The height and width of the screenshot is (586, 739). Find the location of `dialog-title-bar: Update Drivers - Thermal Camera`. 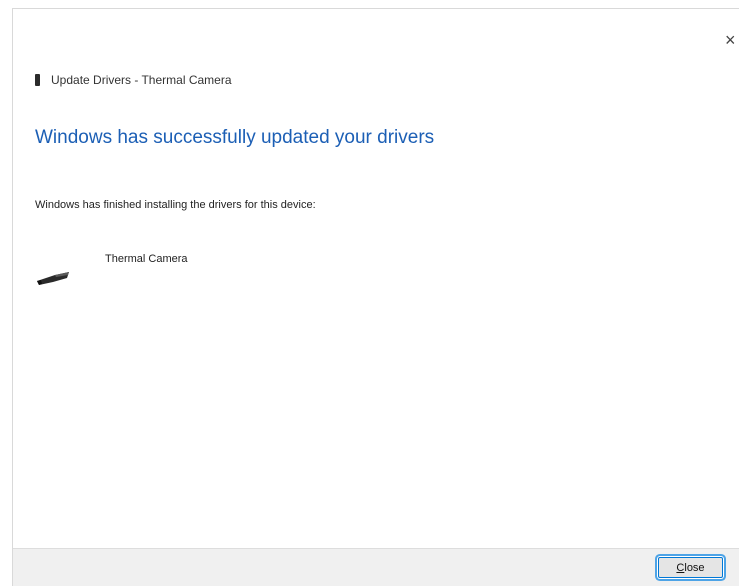

dialog-title-bar: Update Drivers - Thermal Camera is located at coordinates (133, 80).